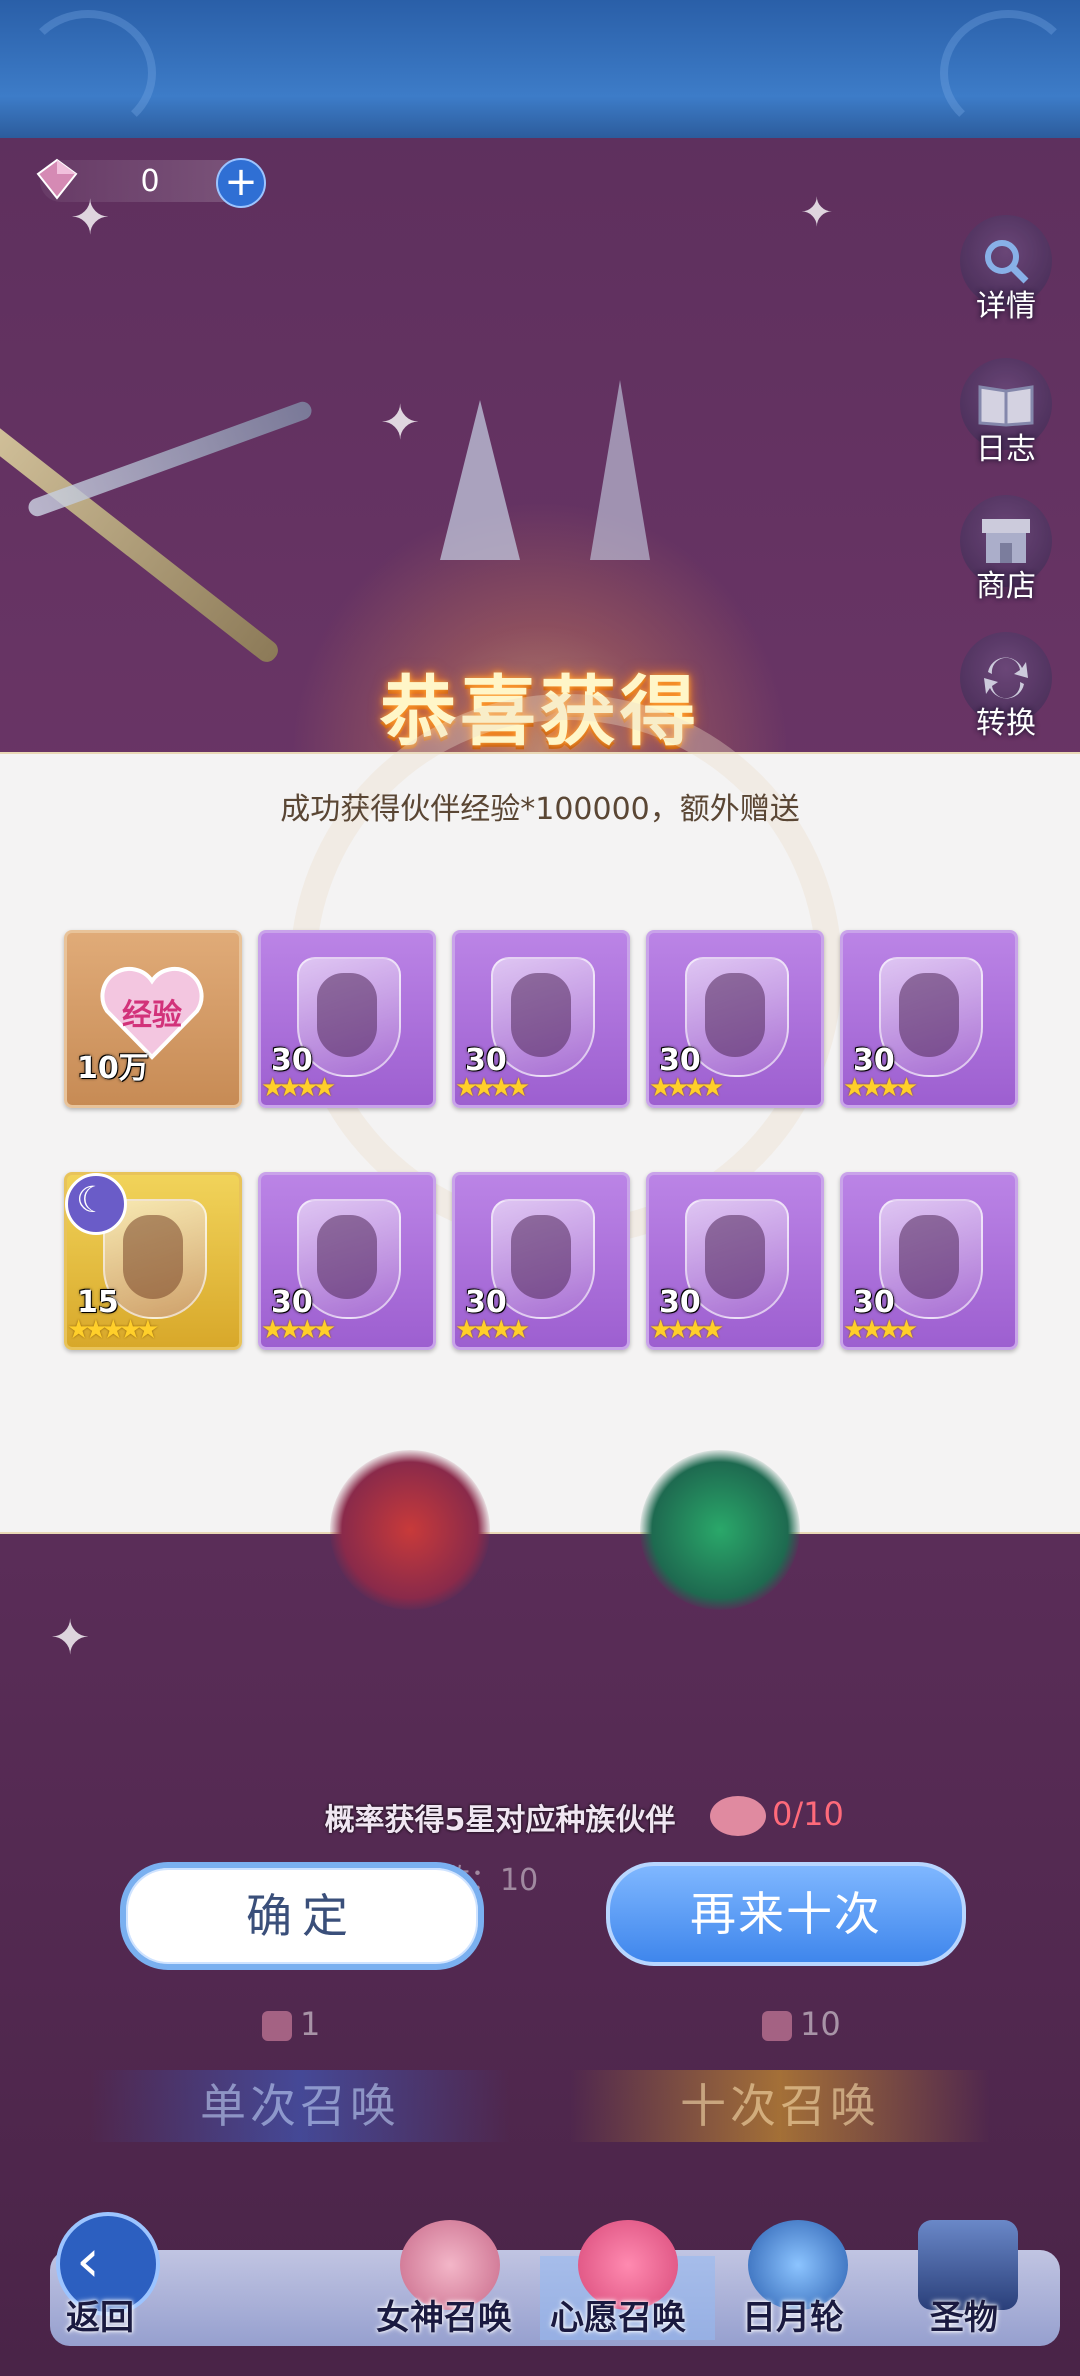  I want to click on spear-decoration, so click(170, 459).